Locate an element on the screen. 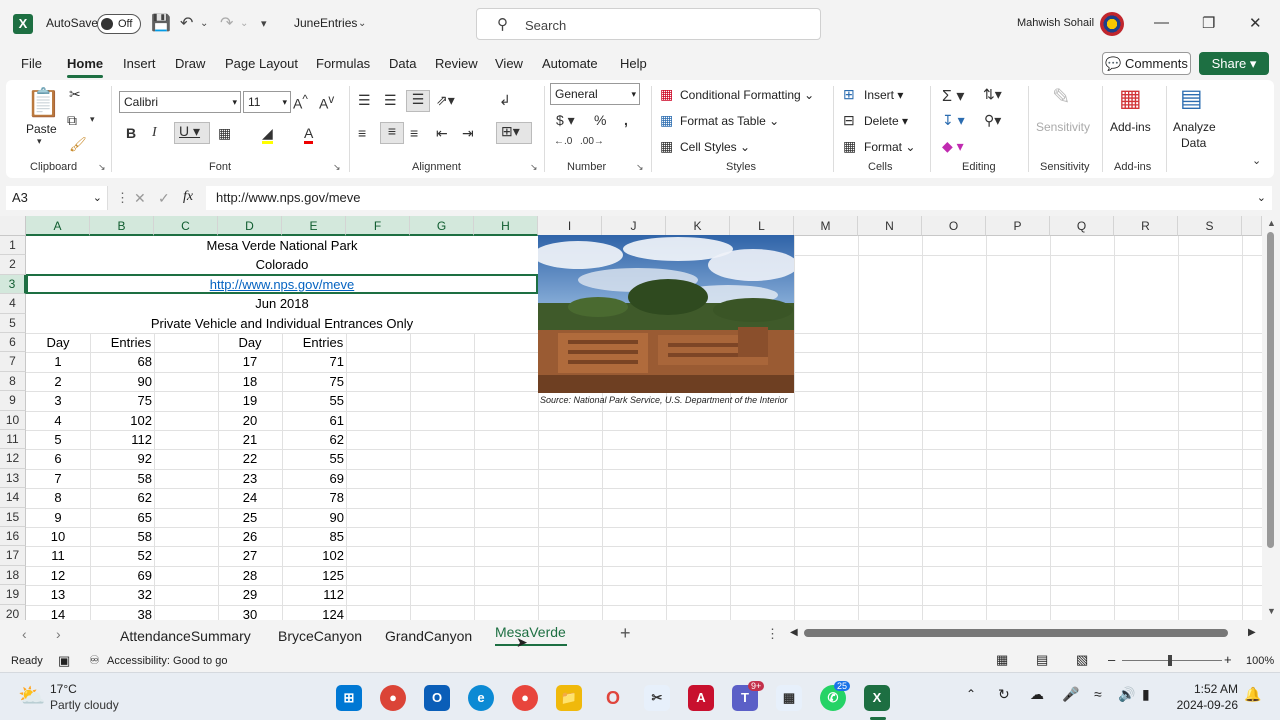 The image size is (1280, 720). cell-entries-e: 69 is located at coordinates (313, 478).